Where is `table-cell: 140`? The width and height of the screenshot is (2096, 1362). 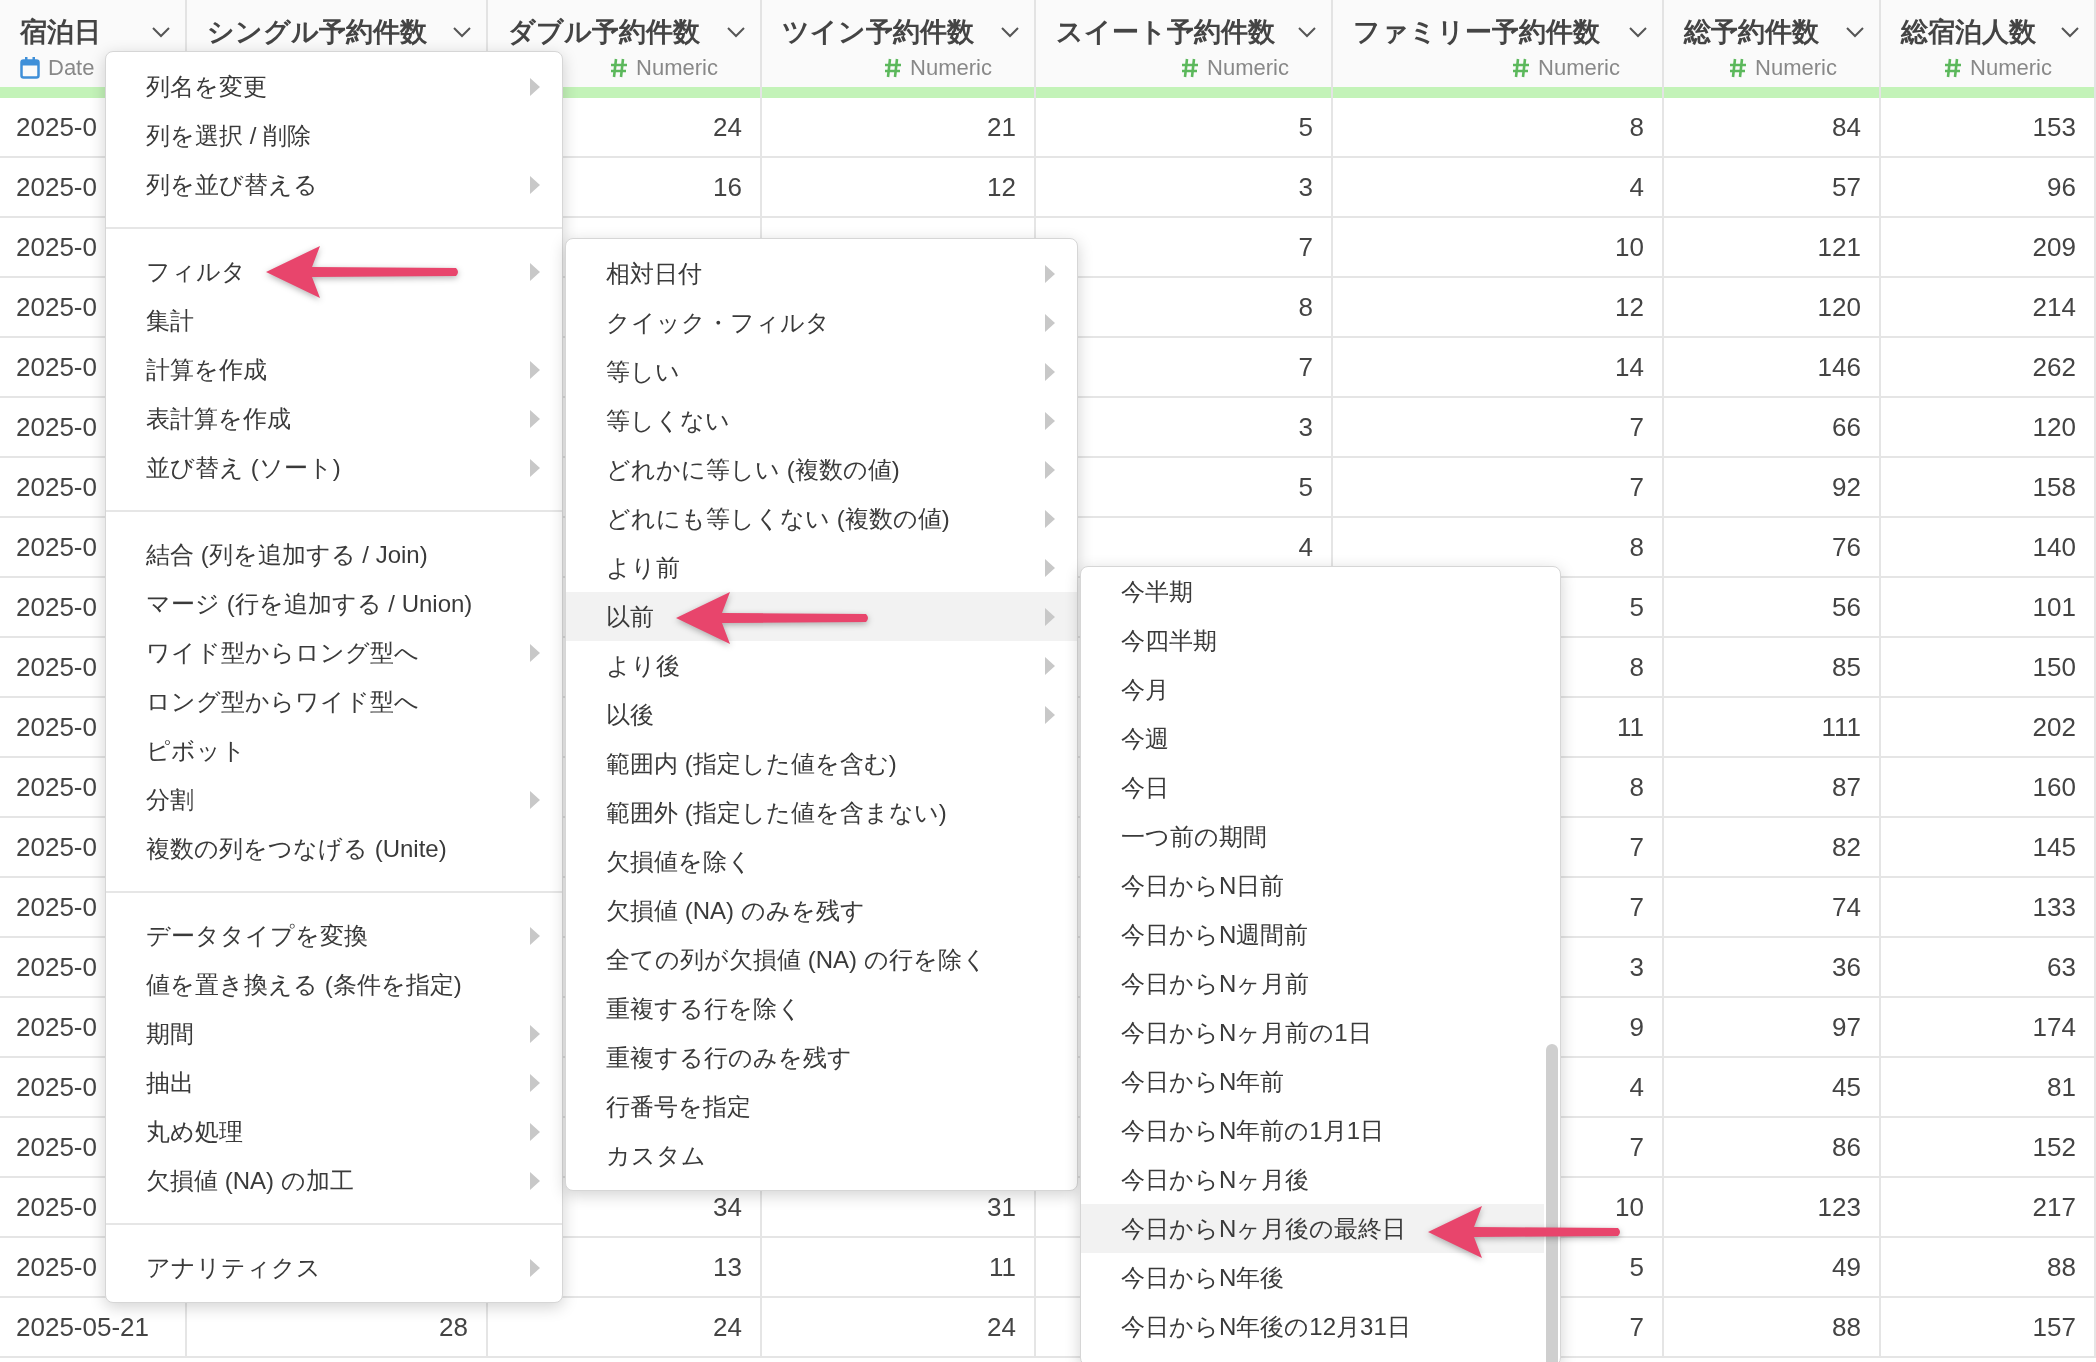
table-cell: 140 is located at coordinates (2054, 547).